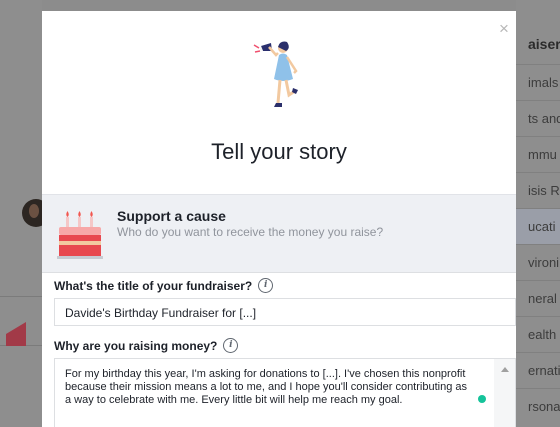 The height and width of the screenshot is (427, 560). Describe the element at coordinates (538, 370) in the screenshot. I see `category-item: ernati` at that location.